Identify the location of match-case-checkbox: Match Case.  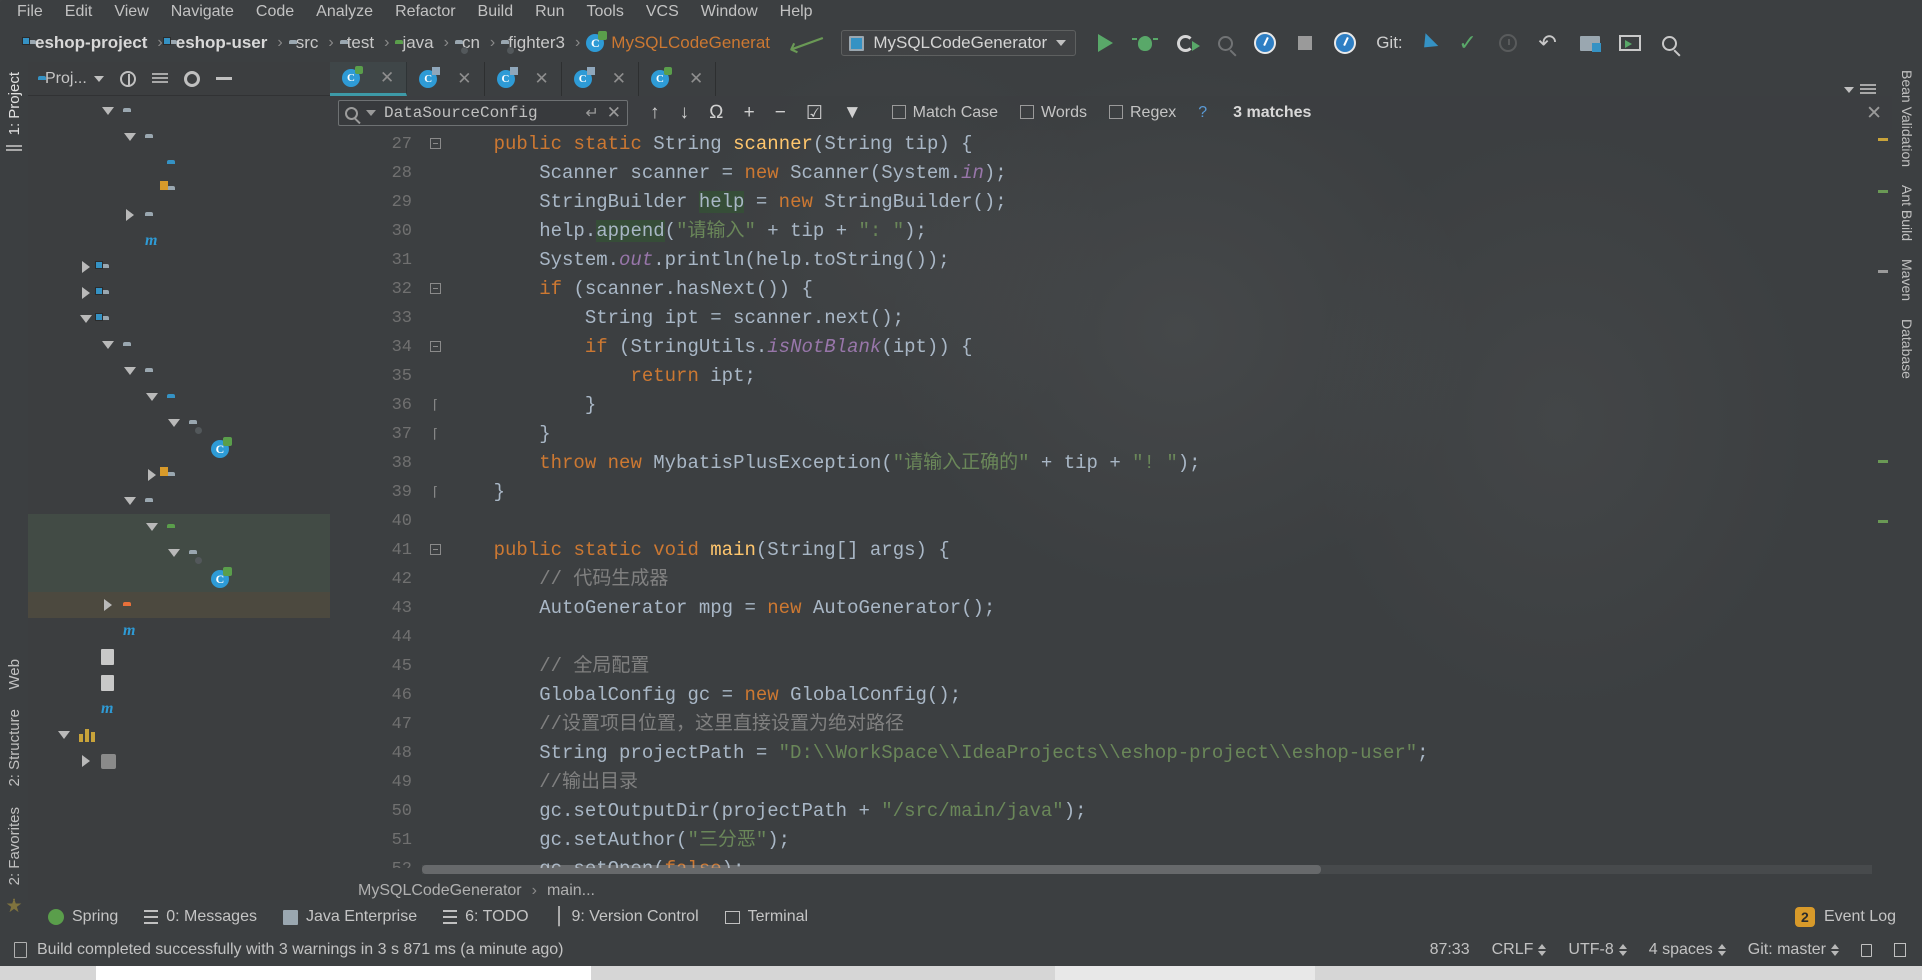
(944, 113).